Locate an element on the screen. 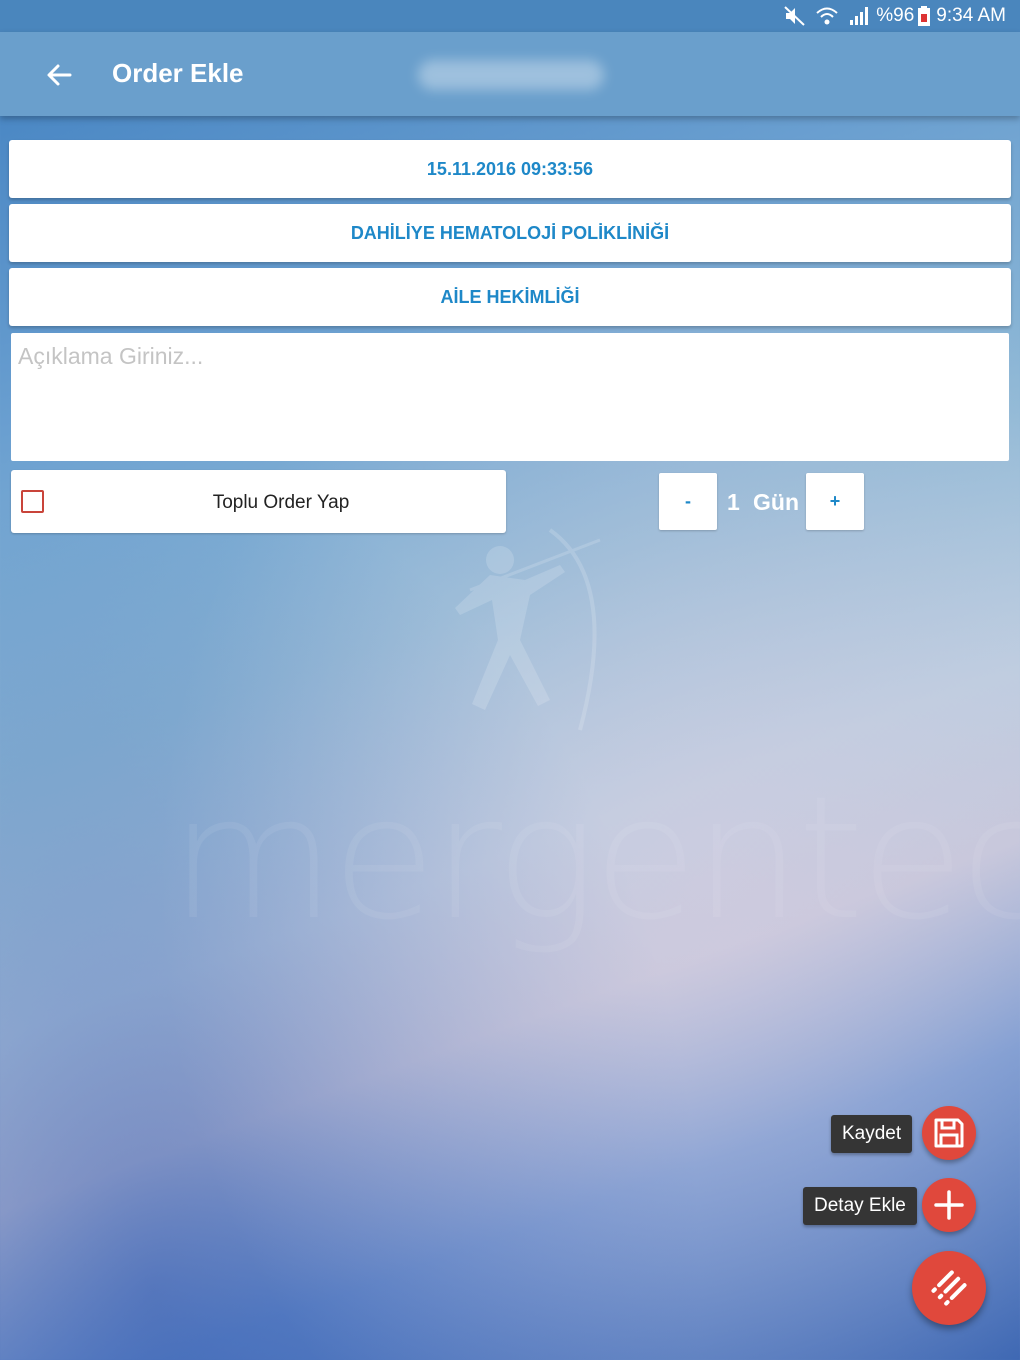 The image size is (1020, 1360). signal-icon is located at coordinates (859, 16).